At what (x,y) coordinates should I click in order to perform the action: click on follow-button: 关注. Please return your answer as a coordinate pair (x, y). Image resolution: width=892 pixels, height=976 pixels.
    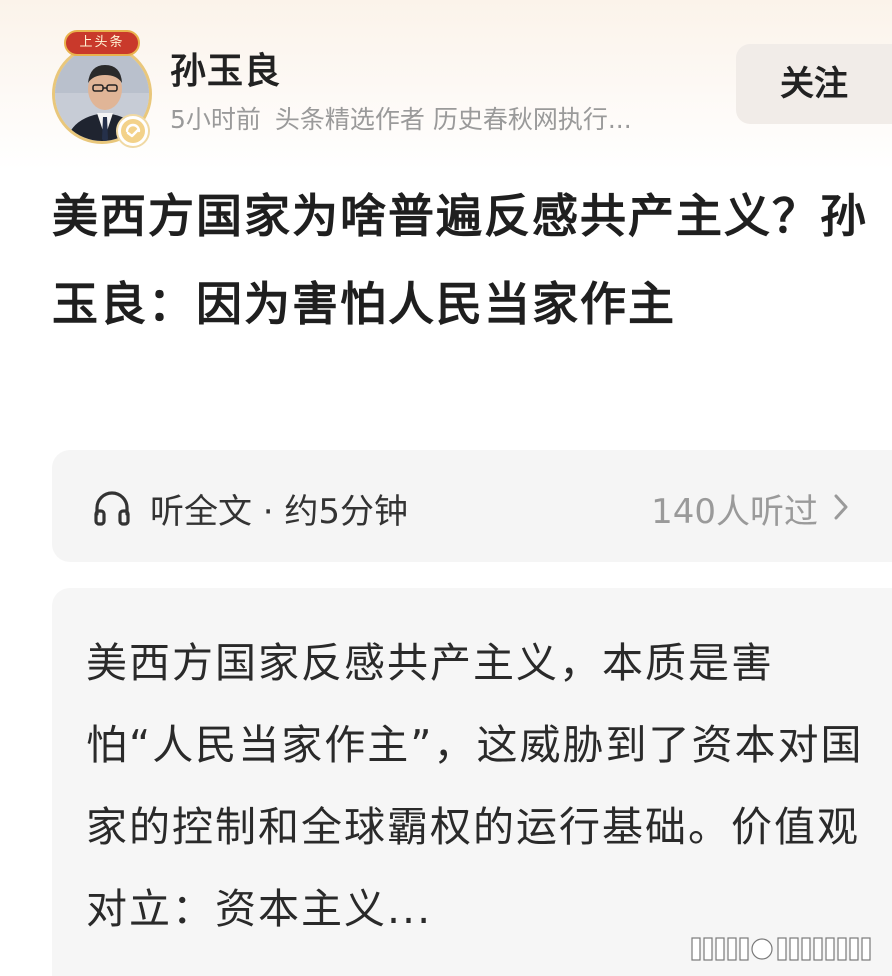
    Looking at the image, I should click on (814, 84).